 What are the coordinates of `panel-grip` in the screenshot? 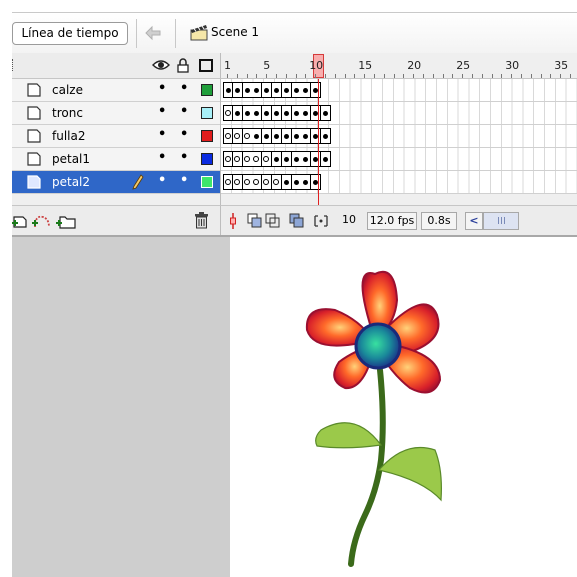 It's located at (13, 65).